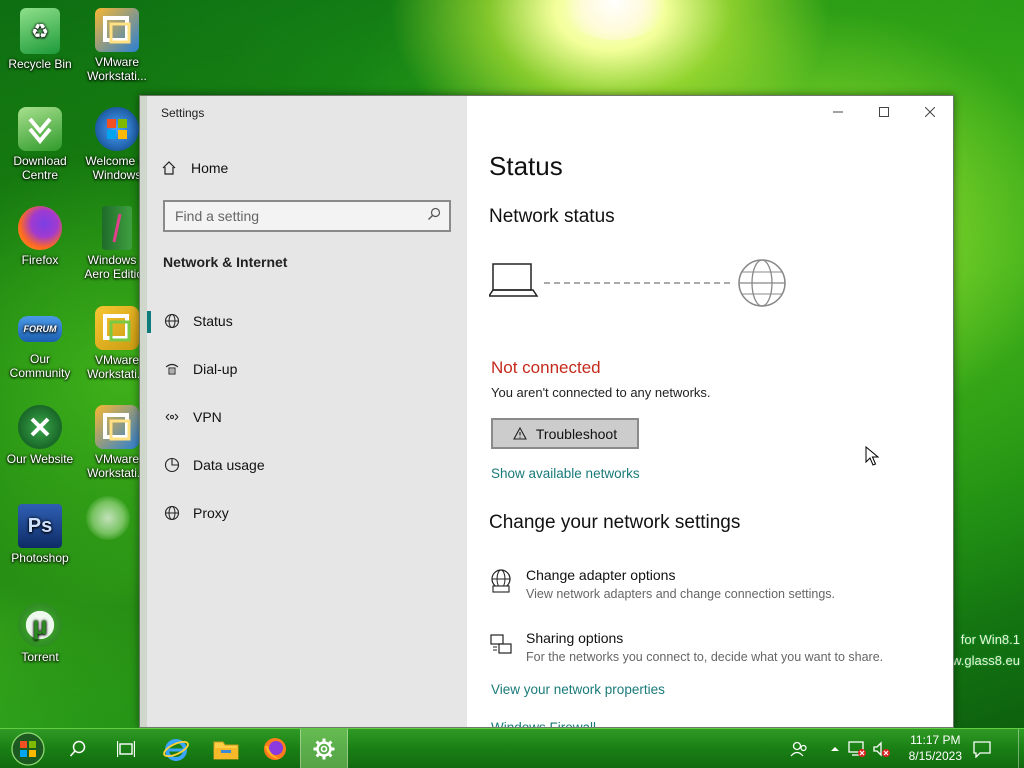  Describe the element at coordinates (307, 321) in the screenshot. I see `sidebar-item-status: Status` at that location.